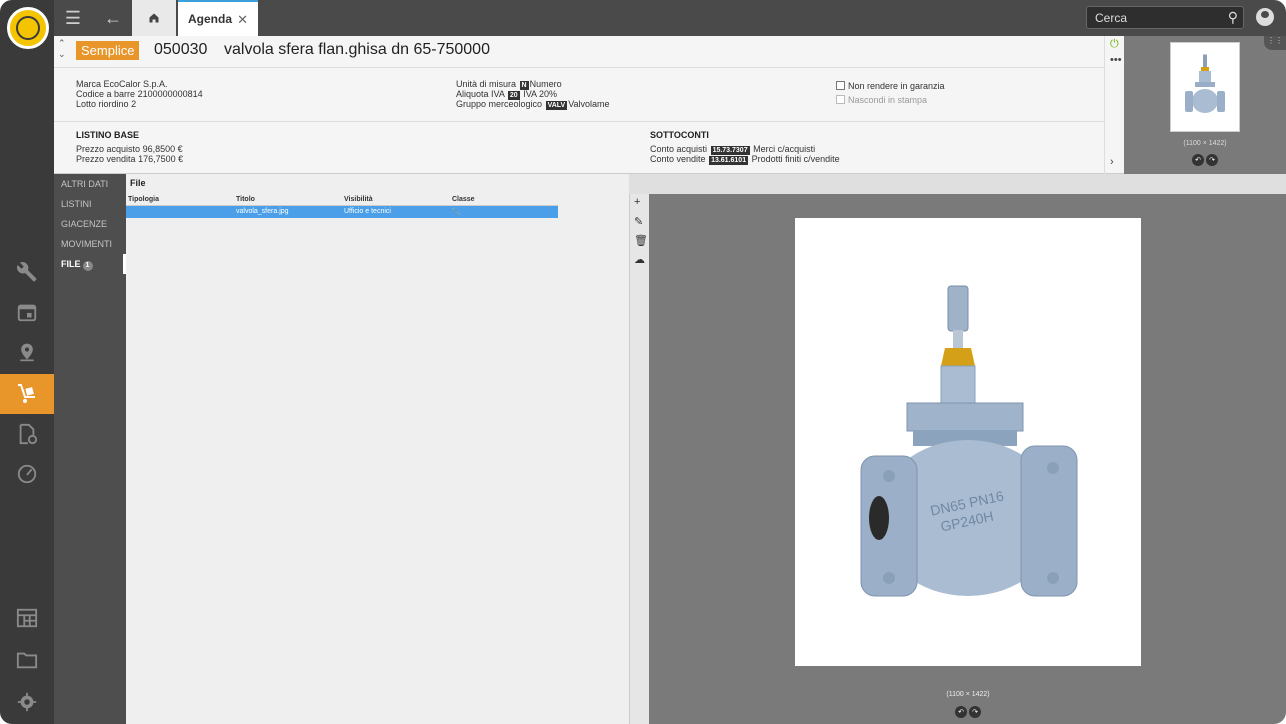  What do you see at coordinates (143, 199) in the screenshot?
I see `column-tipologia: Tipologia` at bounding box center [143, 199].